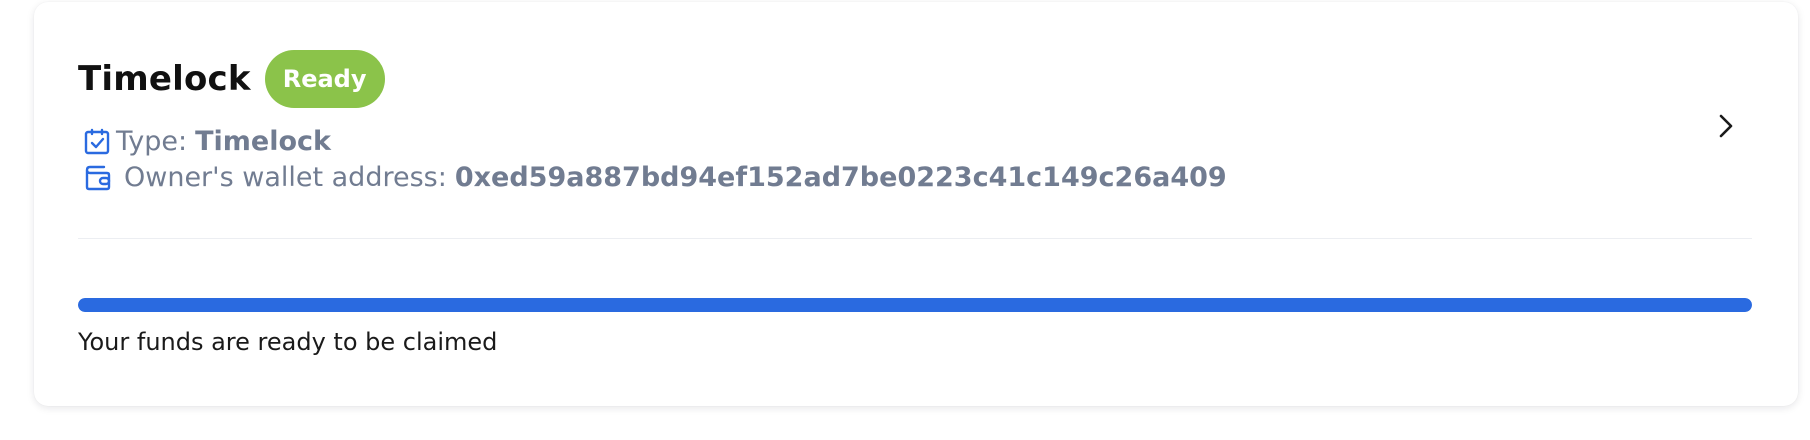 This screenshot has height=440, width=1810. What do you see at coordinates (324, 79) in the screenshot?
I see `status-badge: Ready` at bounding box center [324, 79].